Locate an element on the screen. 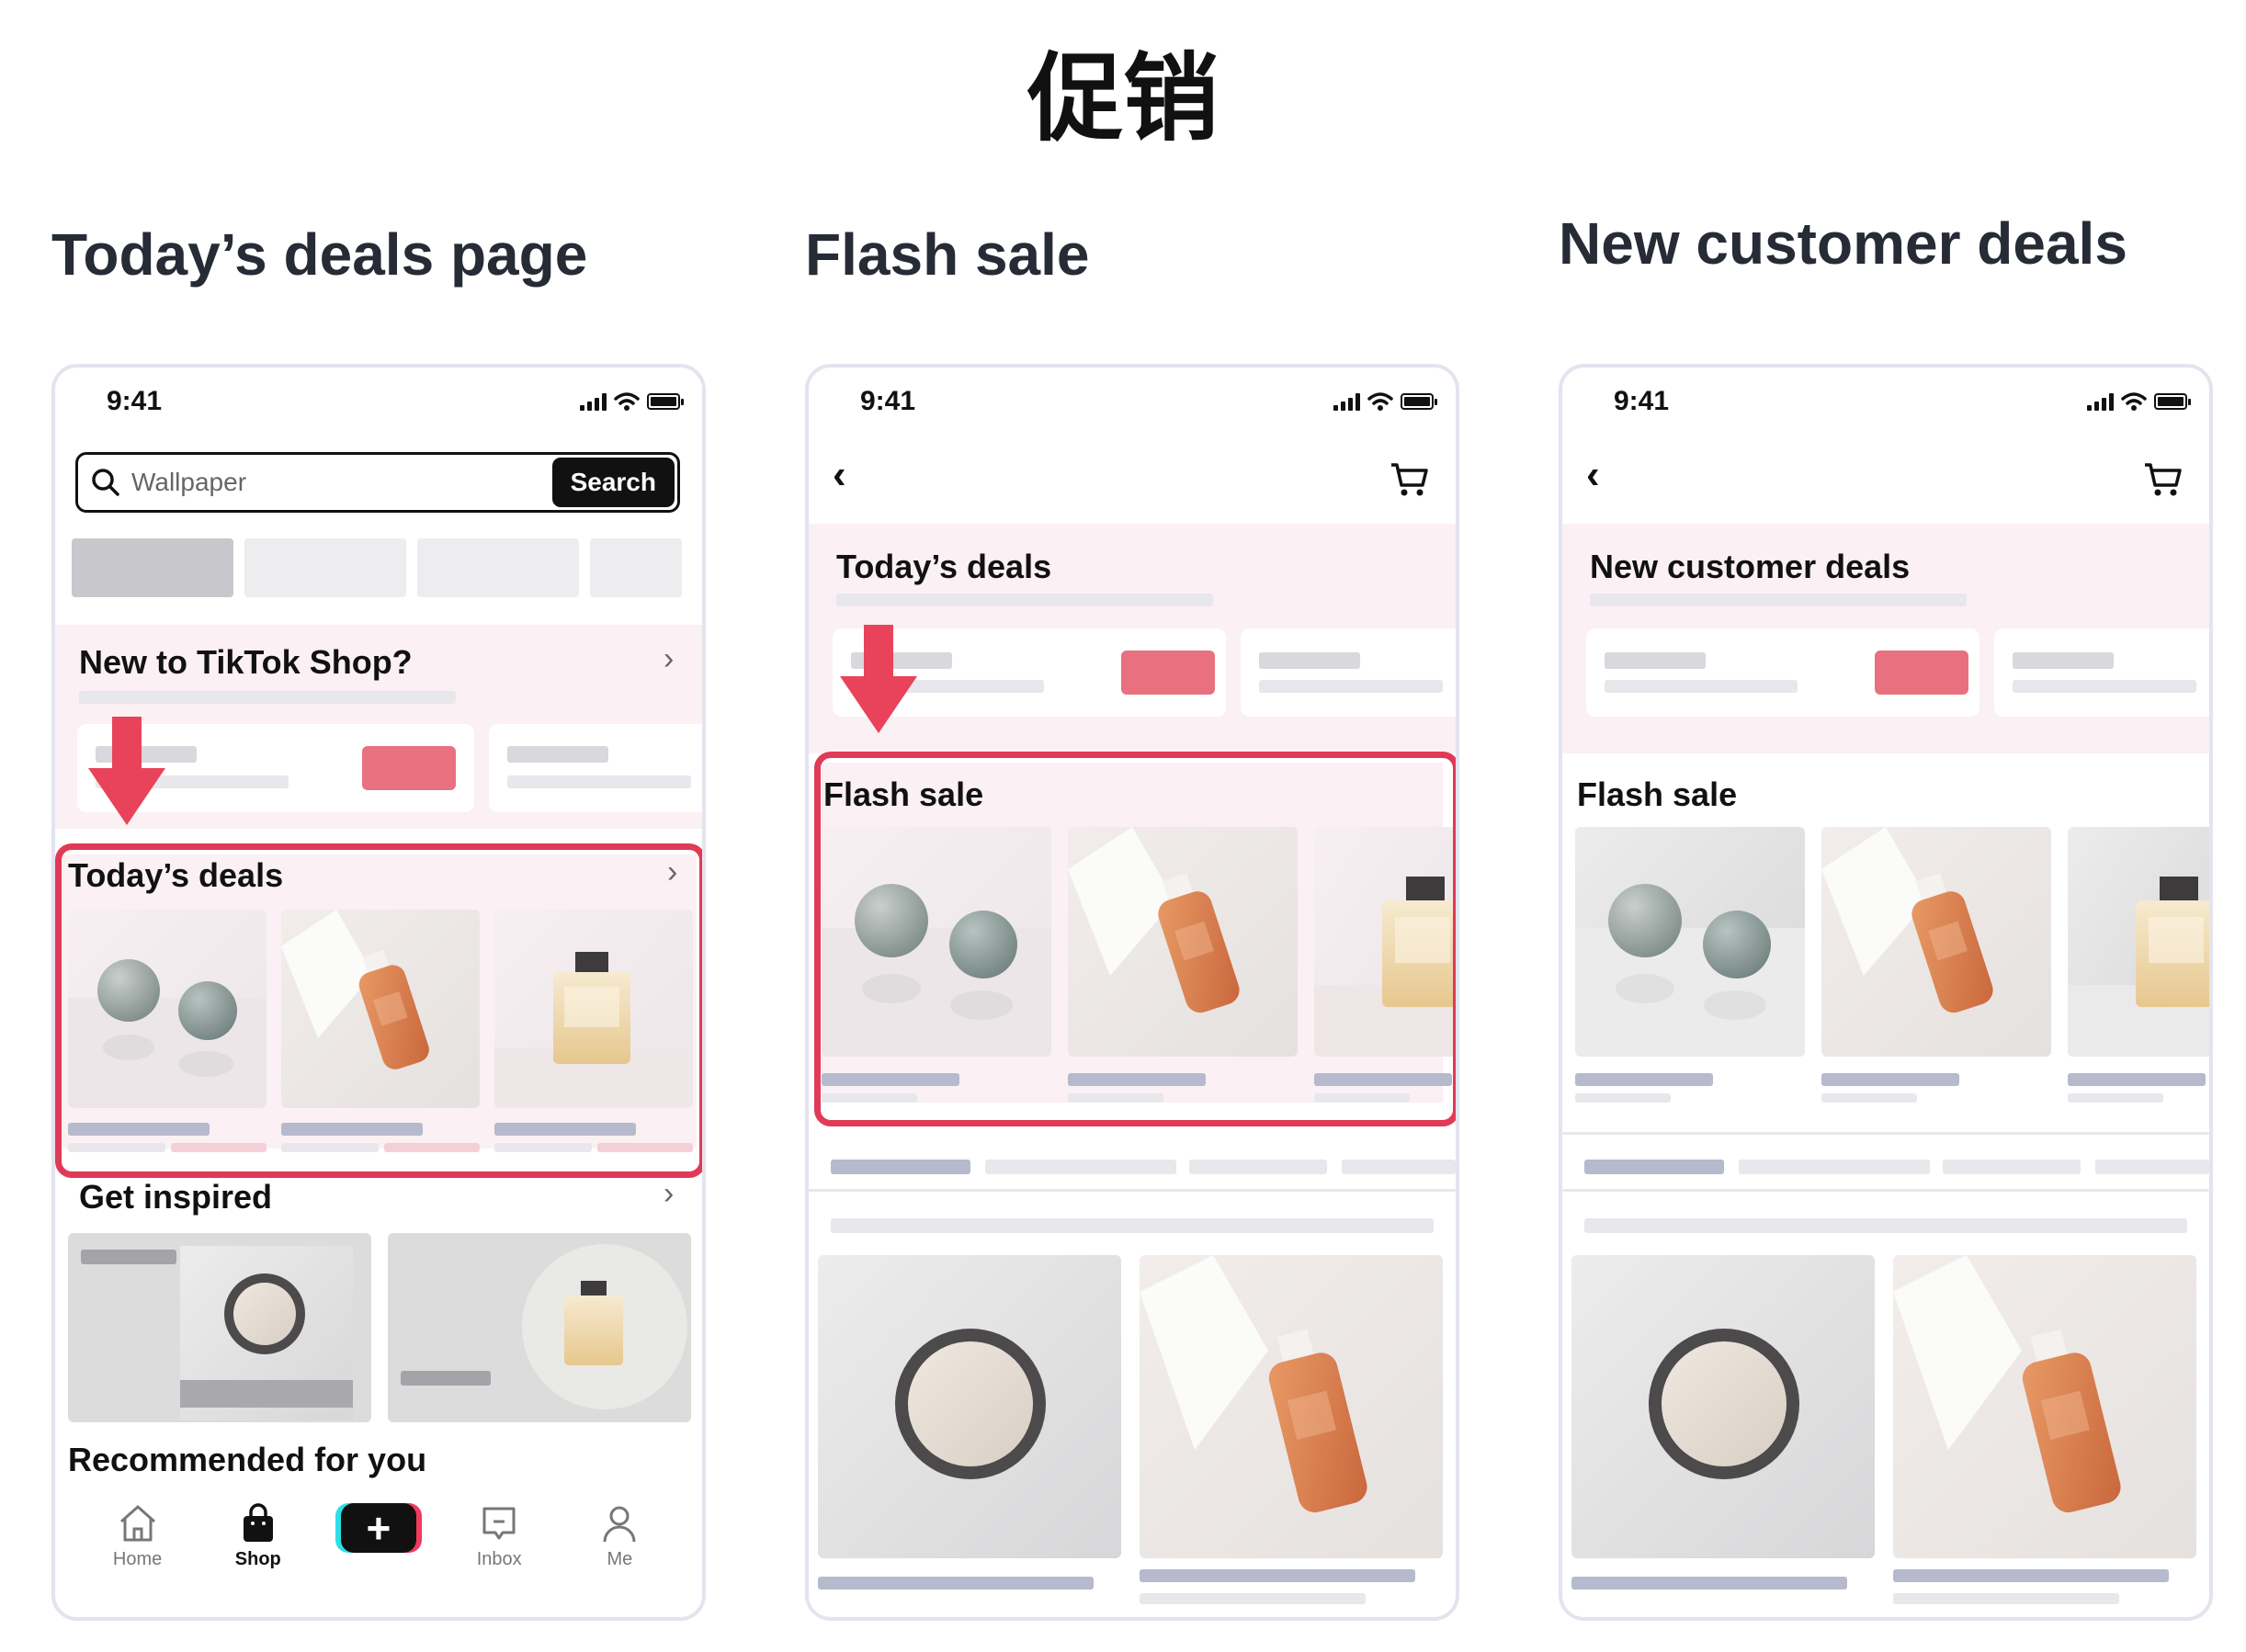 The height and width of the screenshot is (1652, 2246). search-button: Search is located at coordinates (613, 482).